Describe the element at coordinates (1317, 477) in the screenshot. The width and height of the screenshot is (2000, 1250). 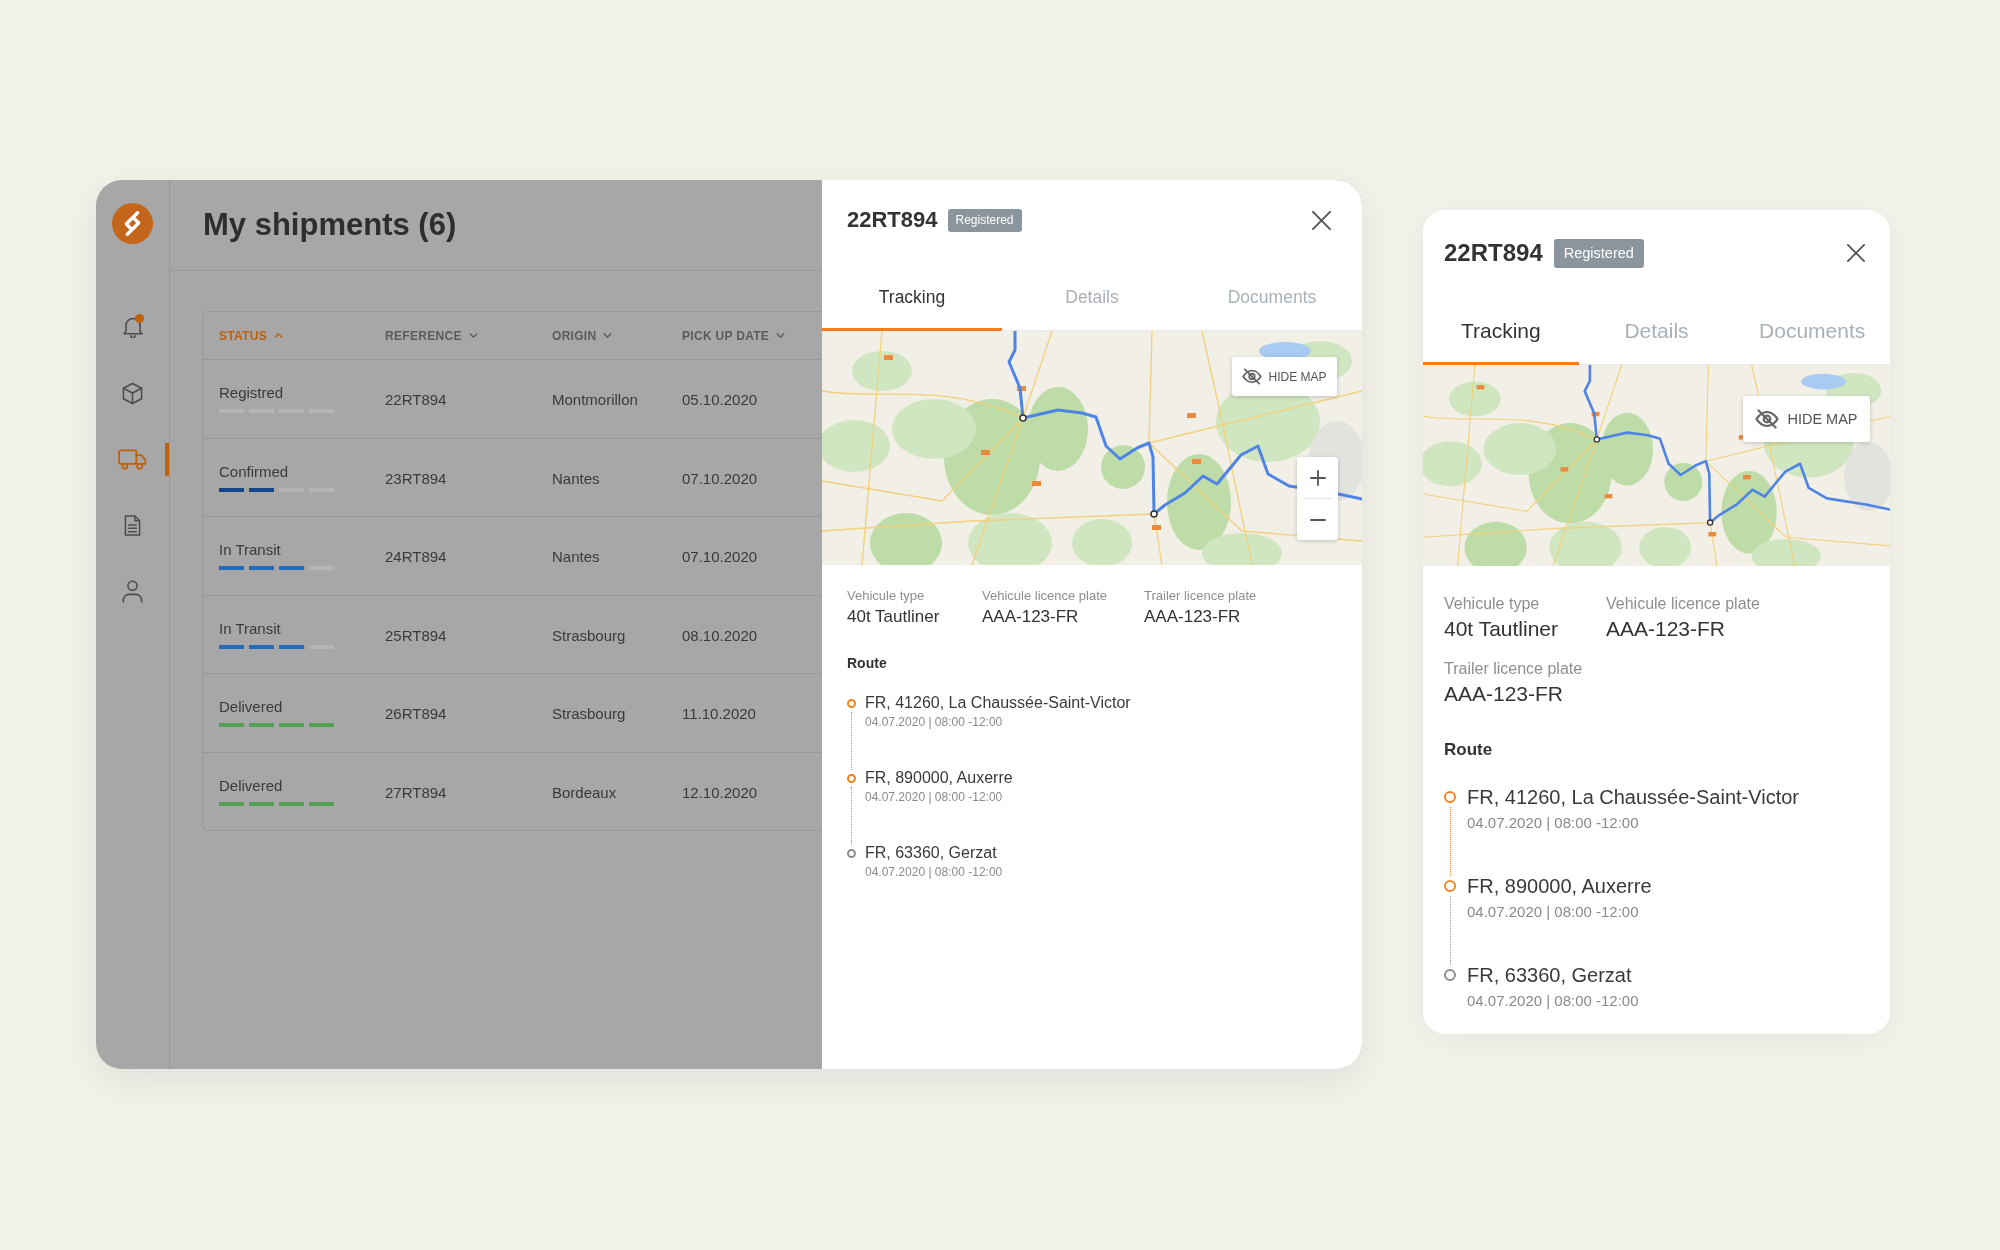
I see `plus-icon` at that location.